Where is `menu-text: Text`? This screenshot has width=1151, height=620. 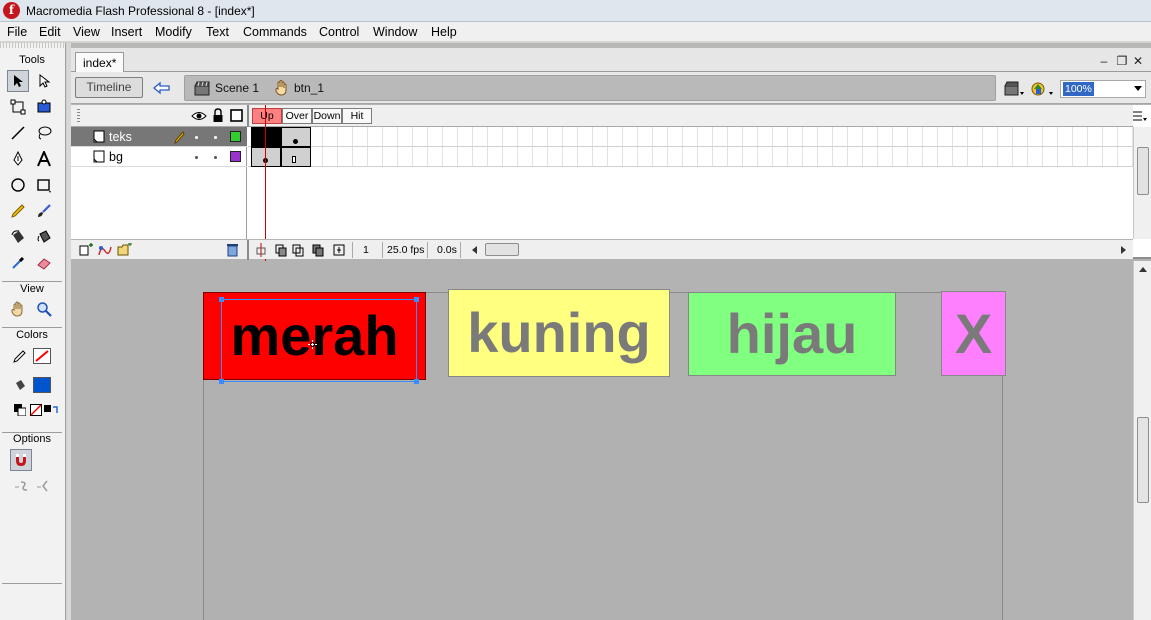 menu-text: Text is located at coordinates (217, 32).